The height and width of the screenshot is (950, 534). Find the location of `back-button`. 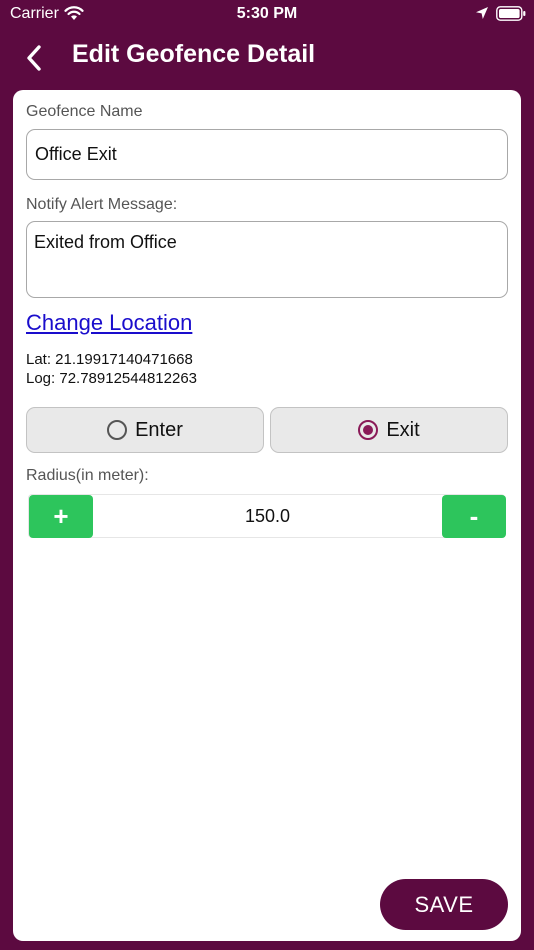

back-button is located at coordinates (34, 58).